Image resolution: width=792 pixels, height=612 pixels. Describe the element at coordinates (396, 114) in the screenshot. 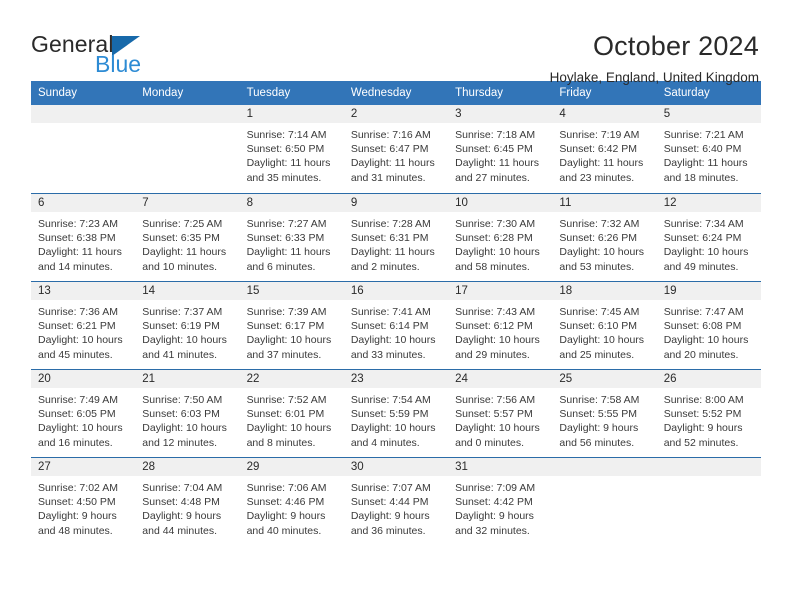

I see `day-number: 2` at that location.